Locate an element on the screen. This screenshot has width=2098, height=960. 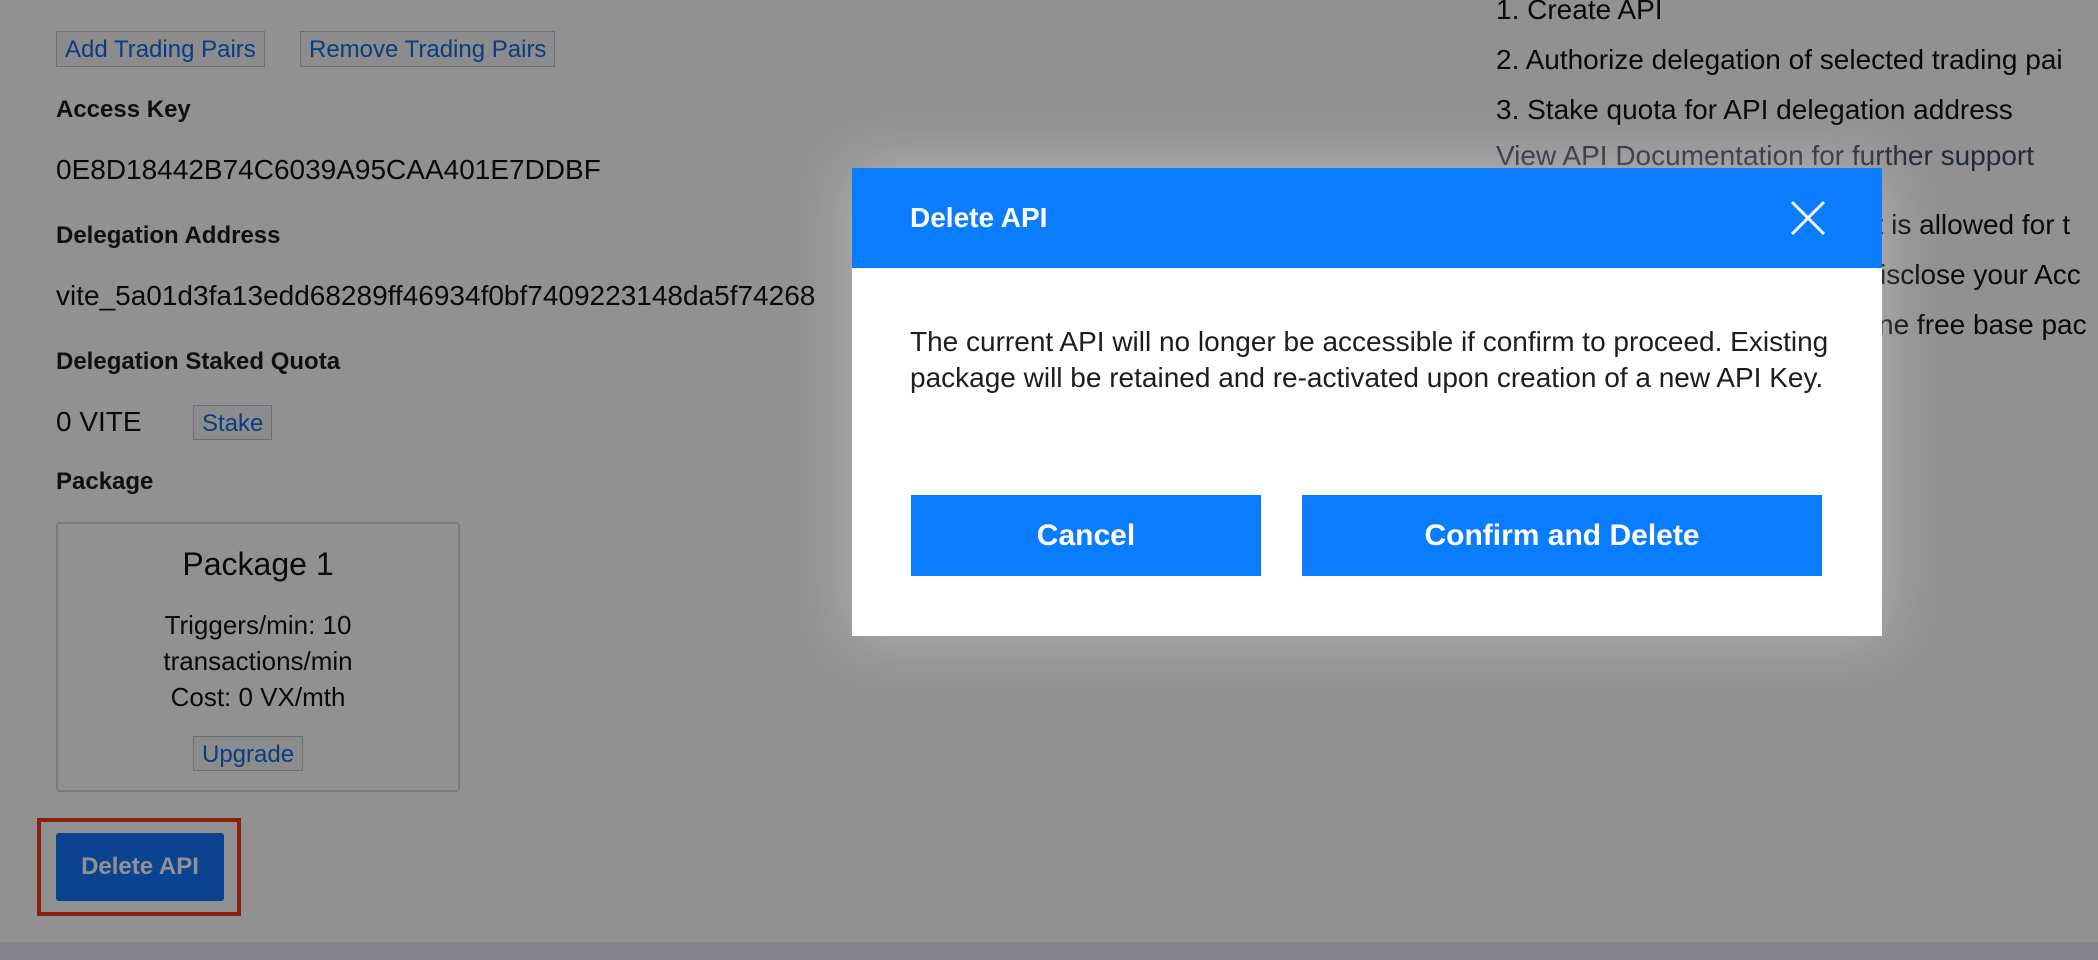
confirm-delete-button: Confirm and Delete is located at coordinates (1562, 535).